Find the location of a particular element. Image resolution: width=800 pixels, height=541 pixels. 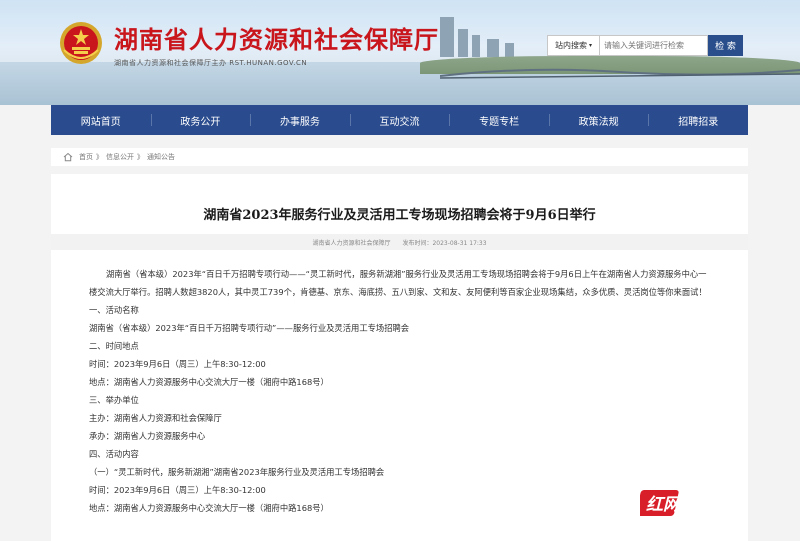

article-meta: 湖南省人力资源和社会保障厅 发布时间：2023-08-31 17:33 is located at coordinates (399, 242).